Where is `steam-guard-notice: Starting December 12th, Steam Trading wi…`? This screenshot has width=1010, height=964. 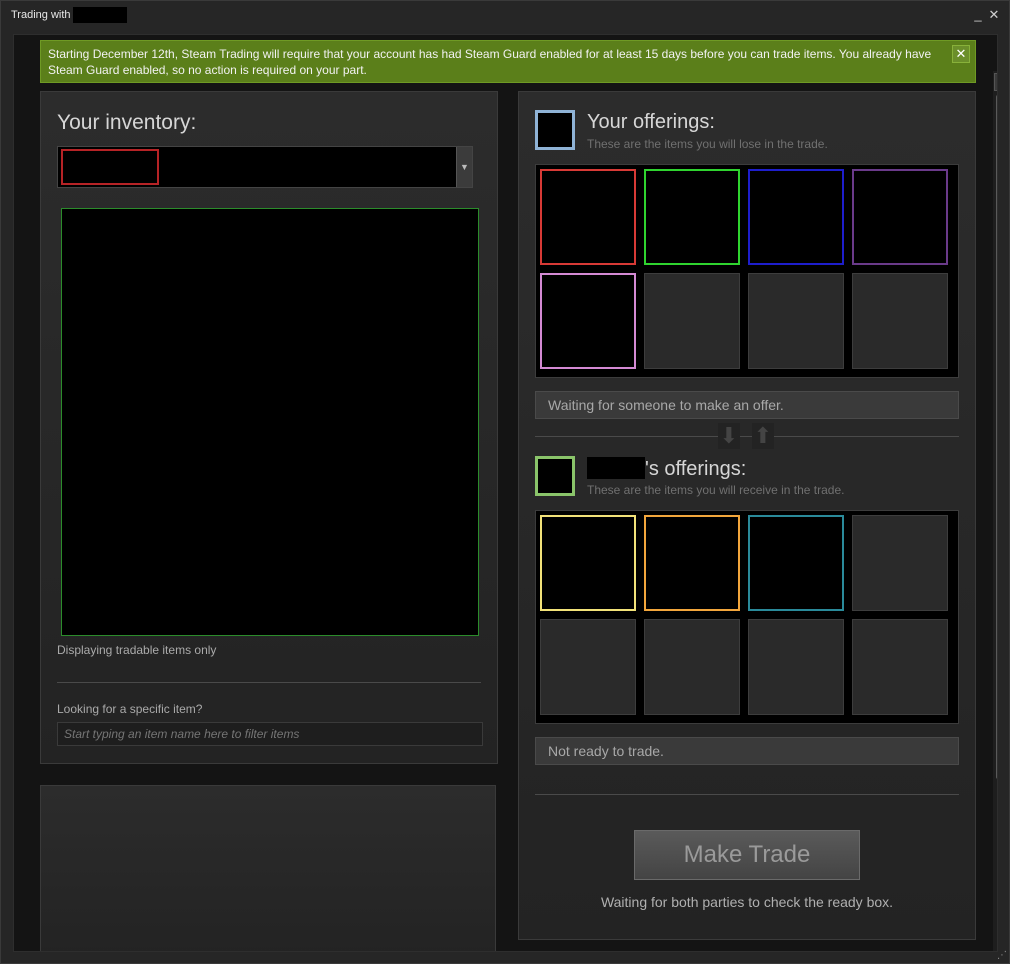
steam-guard-notice: Starting December 12th, Steam Trading wi… is located at coordinates (508, 61).